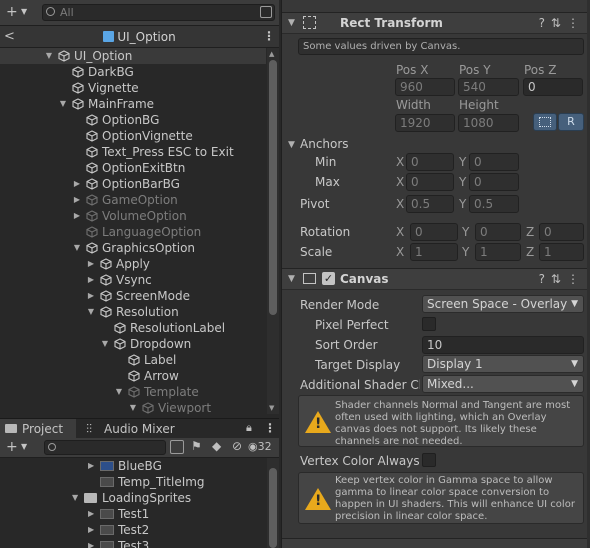  I want to click on hidden-packages-icon: ⊘, so click(237, 446).